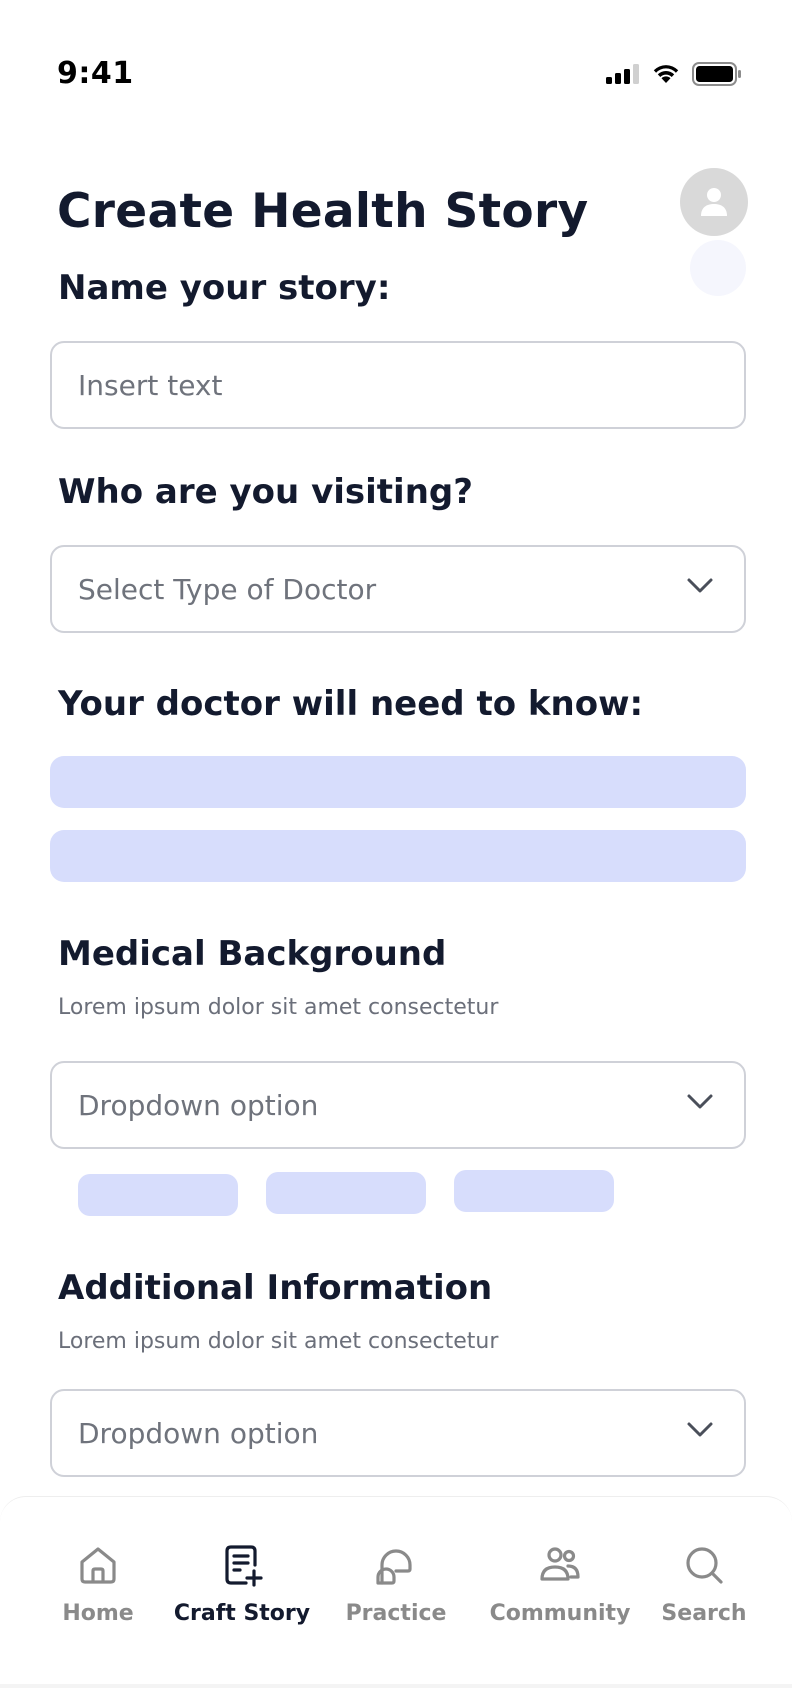 The width and height of the screenshot is (792, 1688). I want to click on people-icon, so click(560, 1564).